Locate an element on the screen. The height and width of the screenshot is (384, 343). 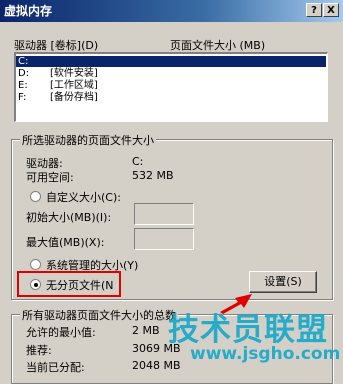
current-allocated-label: 当前已分配: is located at coordinates (55, 367).